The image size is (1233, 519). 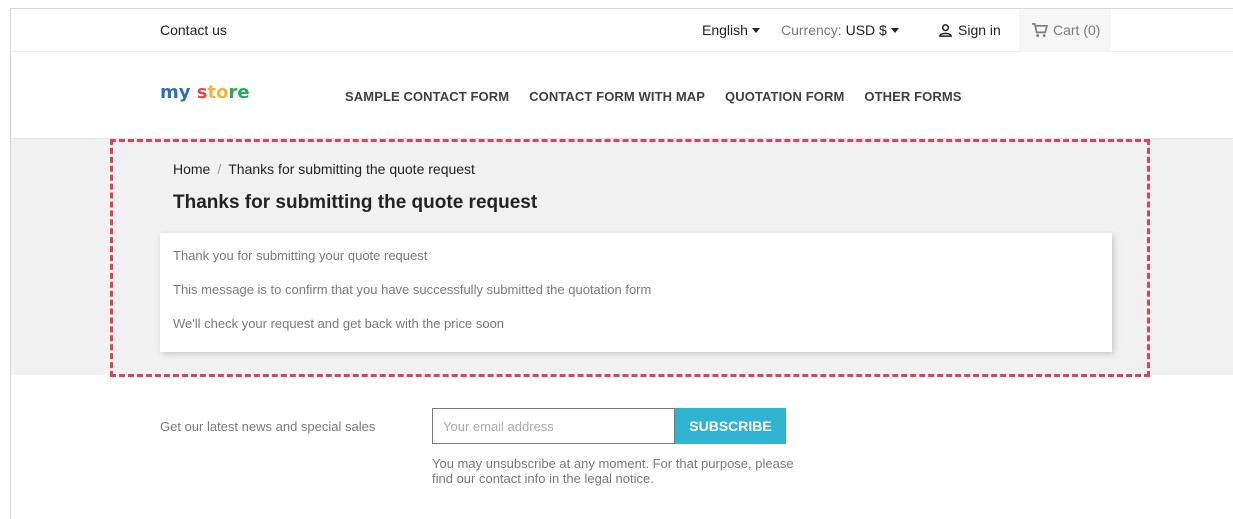 I want to click on breadcrumb-current: Thanks for submitting the quote request, so click(x=351, y=169).